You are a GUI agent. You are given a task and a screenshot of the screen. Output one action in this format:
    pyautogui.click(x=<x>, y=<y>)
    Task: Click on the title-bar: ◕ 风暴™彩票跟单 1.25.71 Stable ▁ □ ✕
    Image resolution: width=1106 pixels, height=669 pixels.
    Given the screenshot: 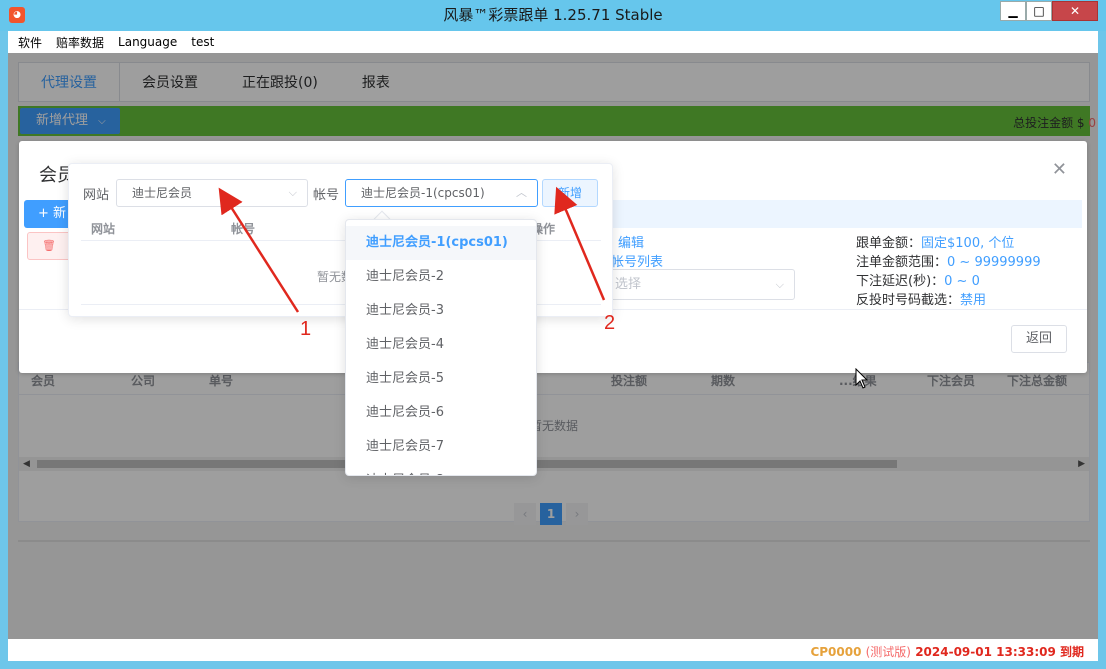 What is the action you would take?
    pyautogui.click(x=553, y=15)
    